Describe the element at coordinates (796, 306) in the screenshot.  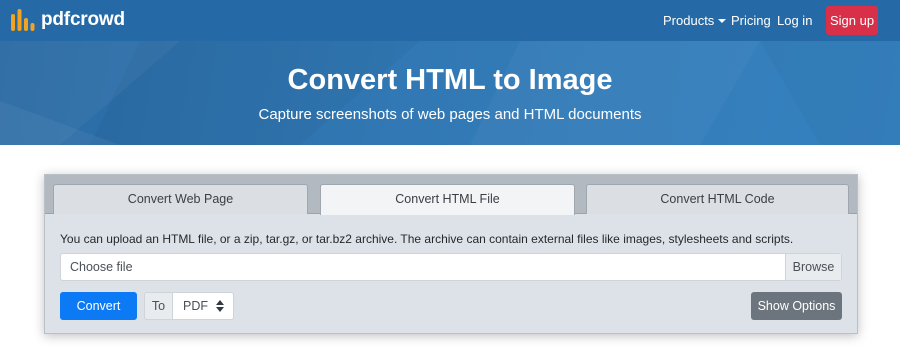
I see `show-options-button: Show Options` at that location.